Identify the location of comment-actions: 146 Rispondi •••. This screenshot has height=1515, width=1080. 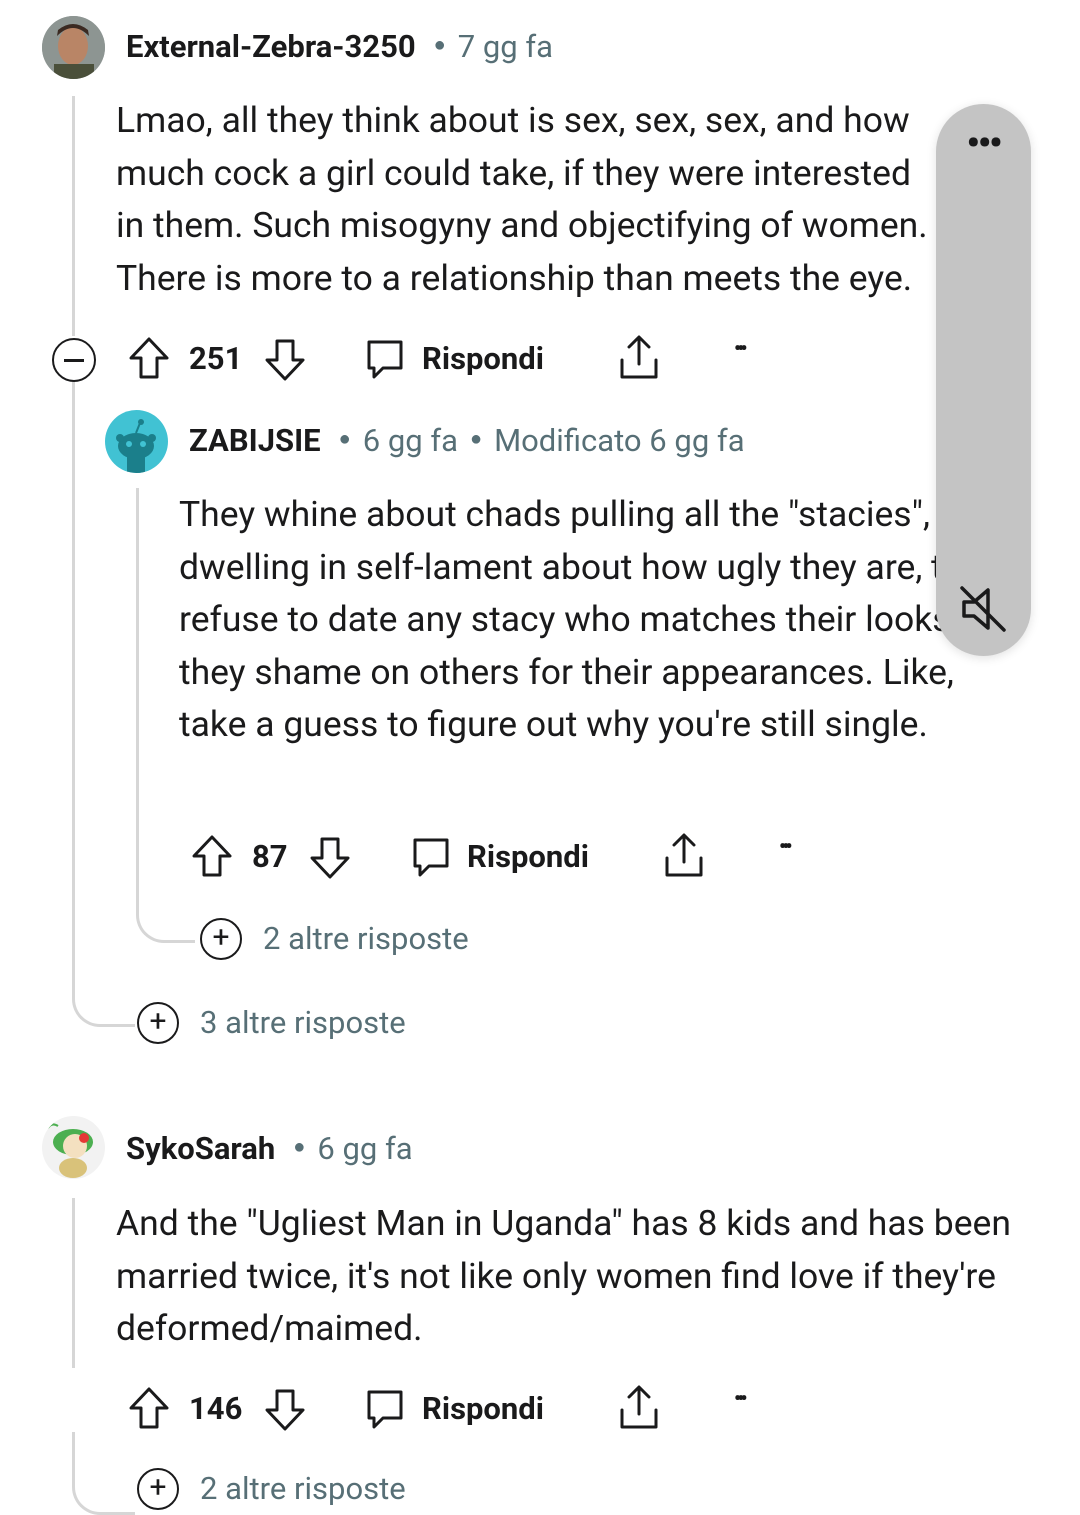
(476, 1410).